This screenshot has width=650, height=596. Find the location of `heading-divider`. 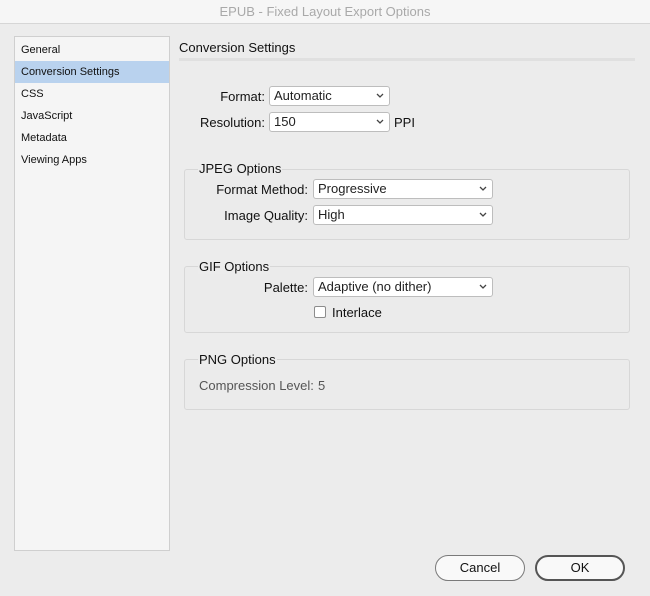

heading-divider is located at coordinates (407, 59).